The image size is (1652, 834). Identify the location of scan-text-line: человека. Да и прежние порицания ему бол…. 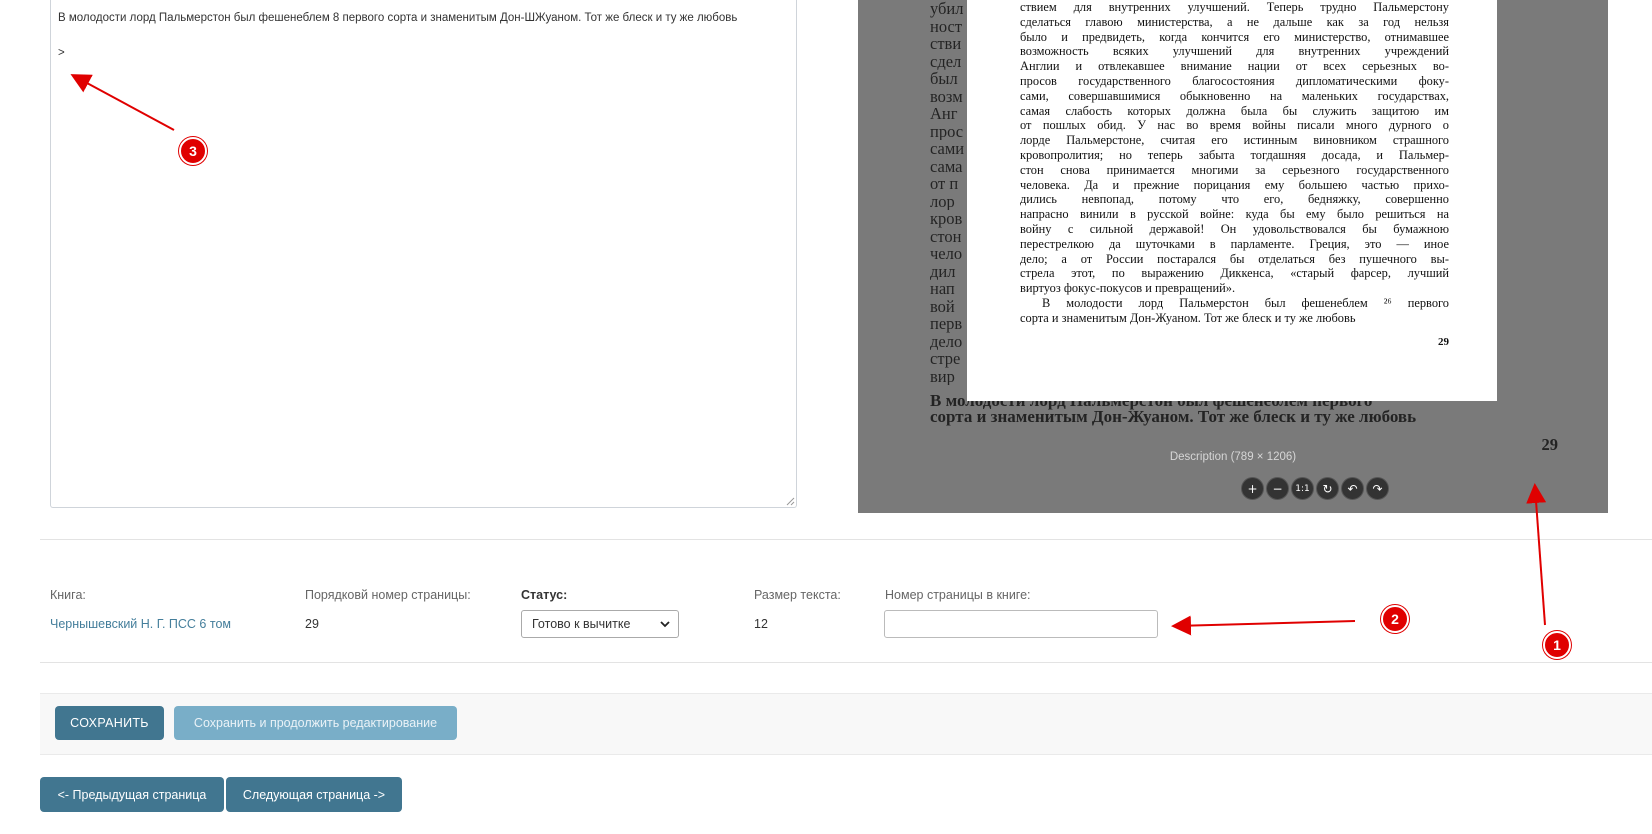
(1234, 184).